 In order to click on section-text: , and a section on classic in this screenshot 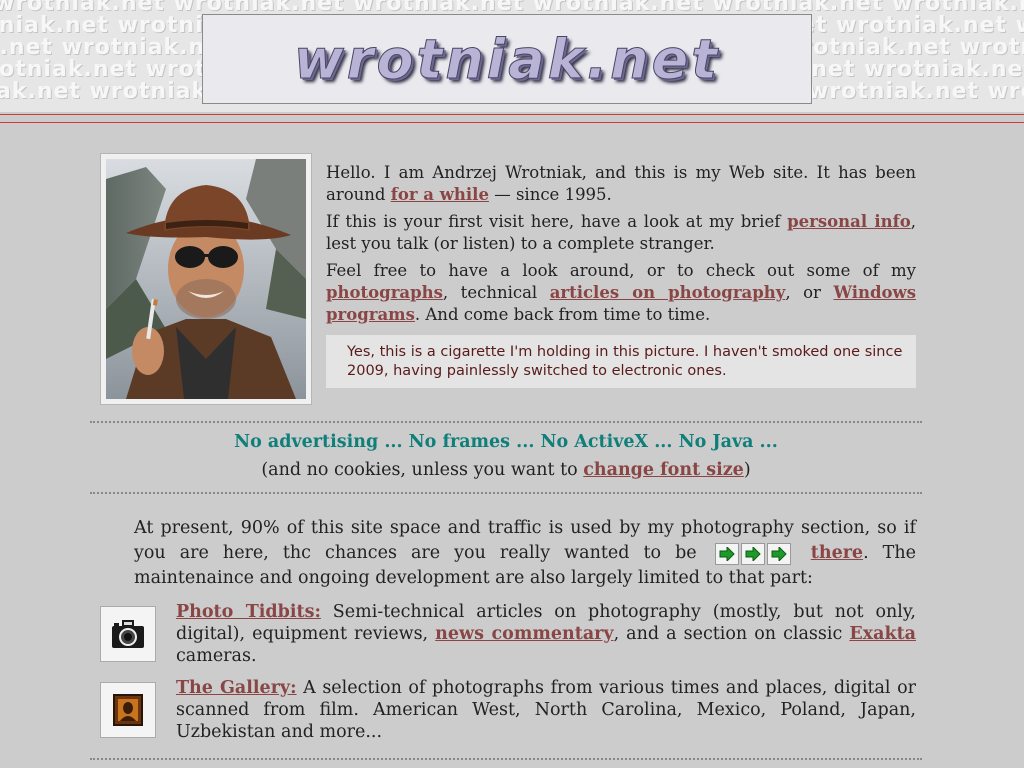, I will do `click(731, 634)`.